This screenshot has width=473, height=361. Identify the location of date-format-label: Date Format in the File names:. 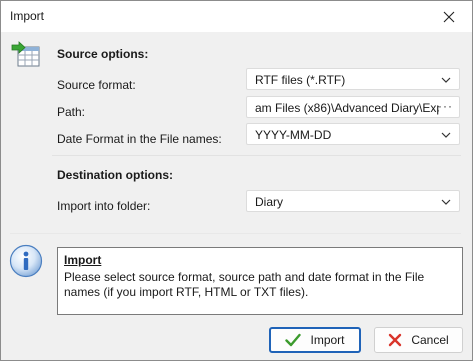
(139, 139).